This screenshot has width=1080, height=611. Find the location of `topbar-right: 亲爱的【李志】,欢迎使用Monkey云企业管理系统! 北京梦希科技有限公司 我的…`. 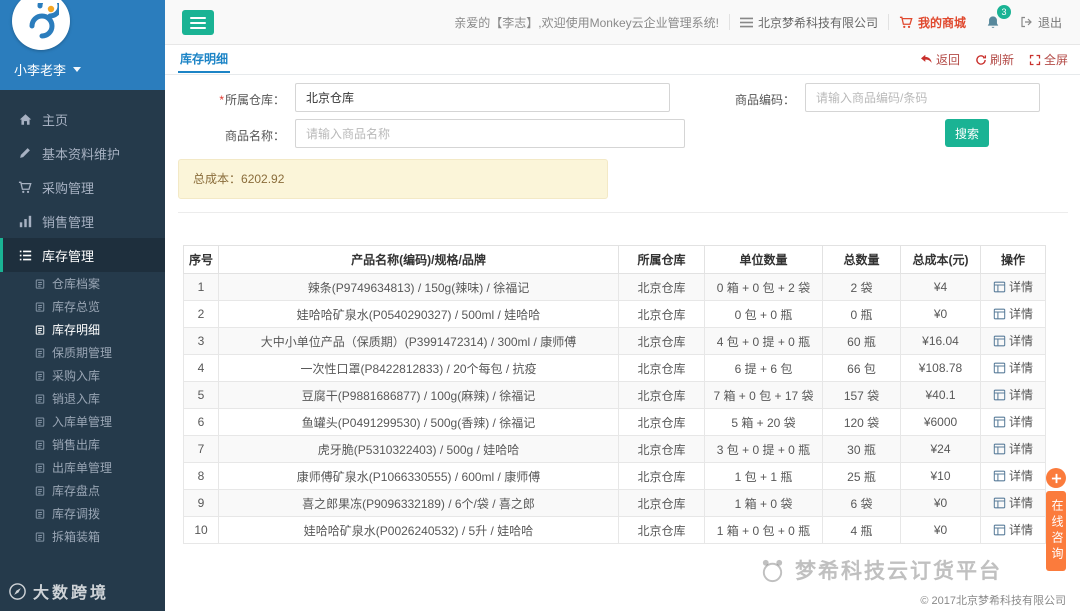

topbar-right: 亲爱的【李志】,欢迎使用Monkey云企业管理系统! 北京梦希科技有限公司 我的… is located at coordinates (758, 22).